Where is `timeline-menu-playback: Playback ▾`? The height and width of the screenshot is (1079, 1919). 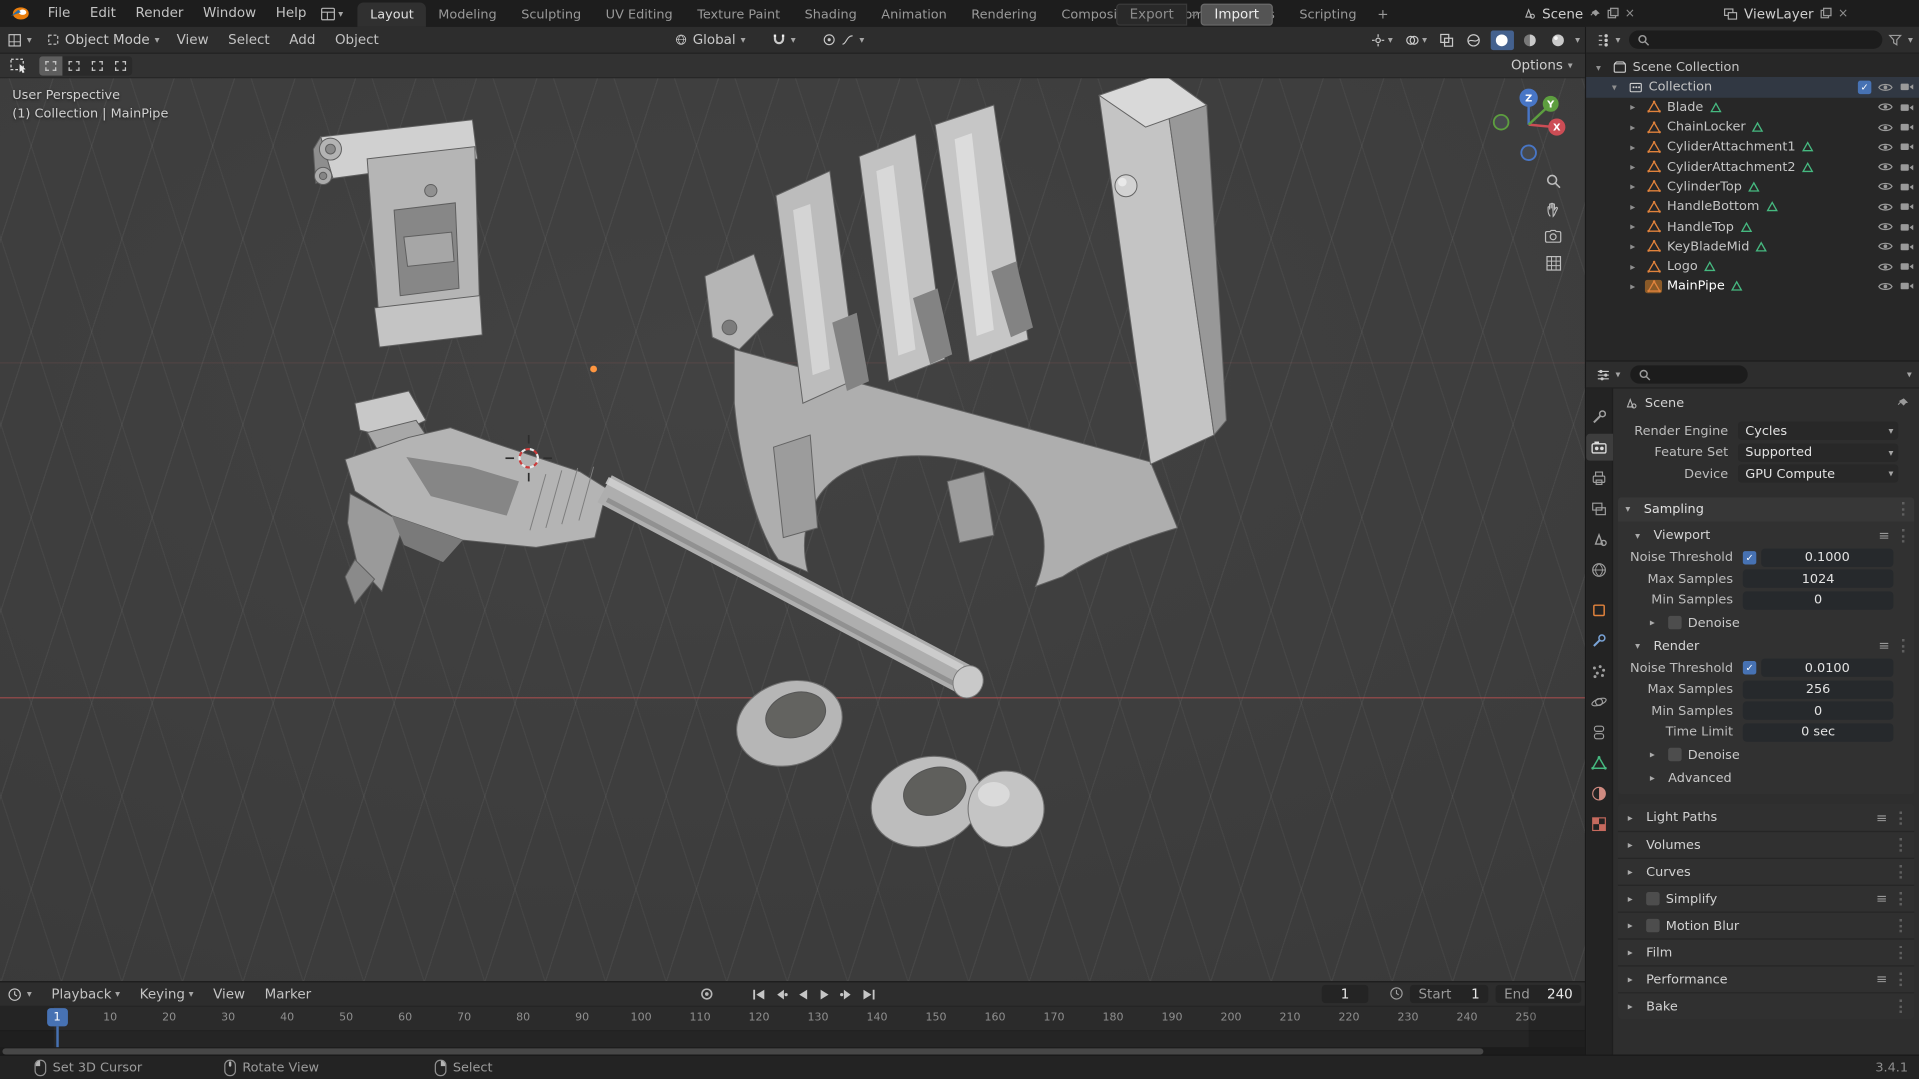
timeline-menu-playback: Playback ▾ is located at coordinates (86, 994).